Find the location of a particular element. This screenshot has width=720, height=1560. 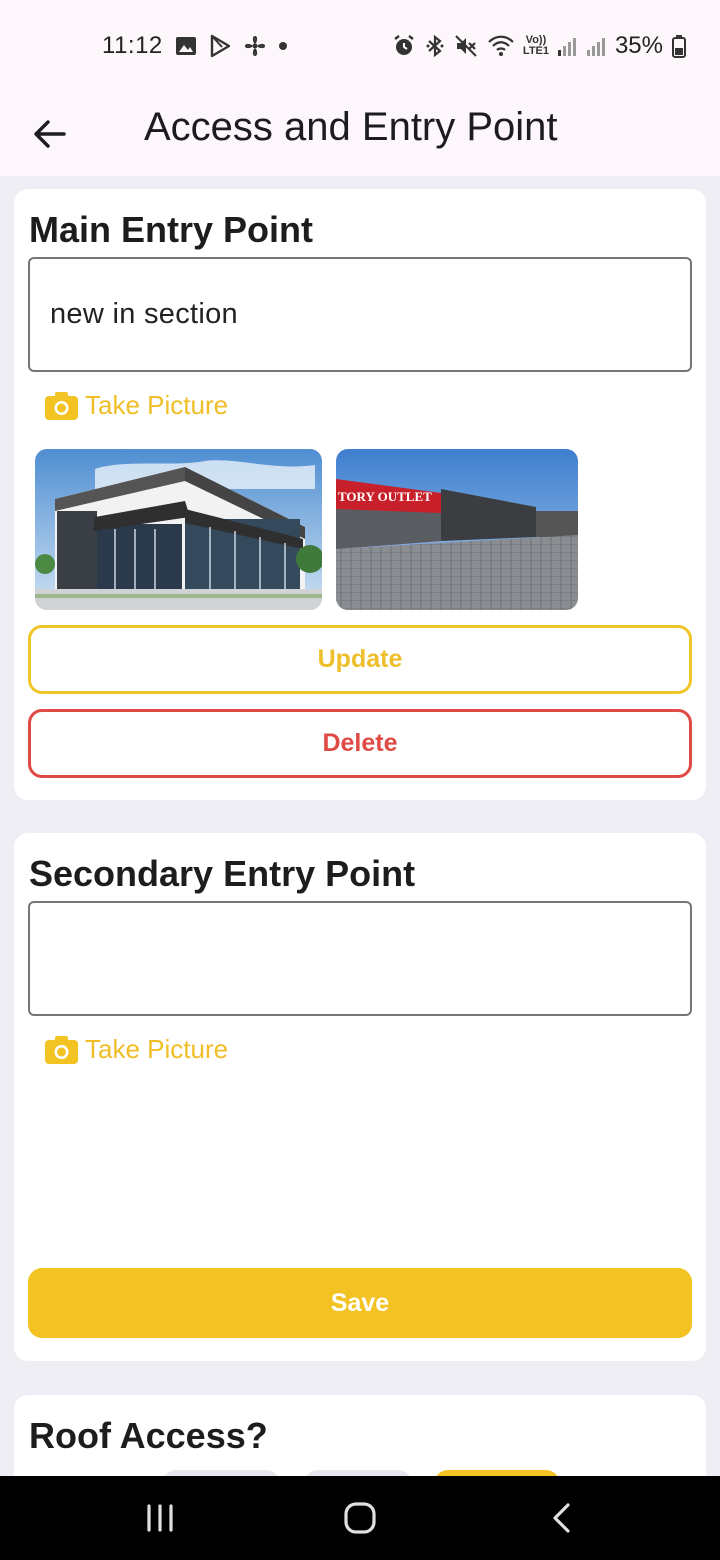

clock: 11:12 is located at coordinates (132, 45).